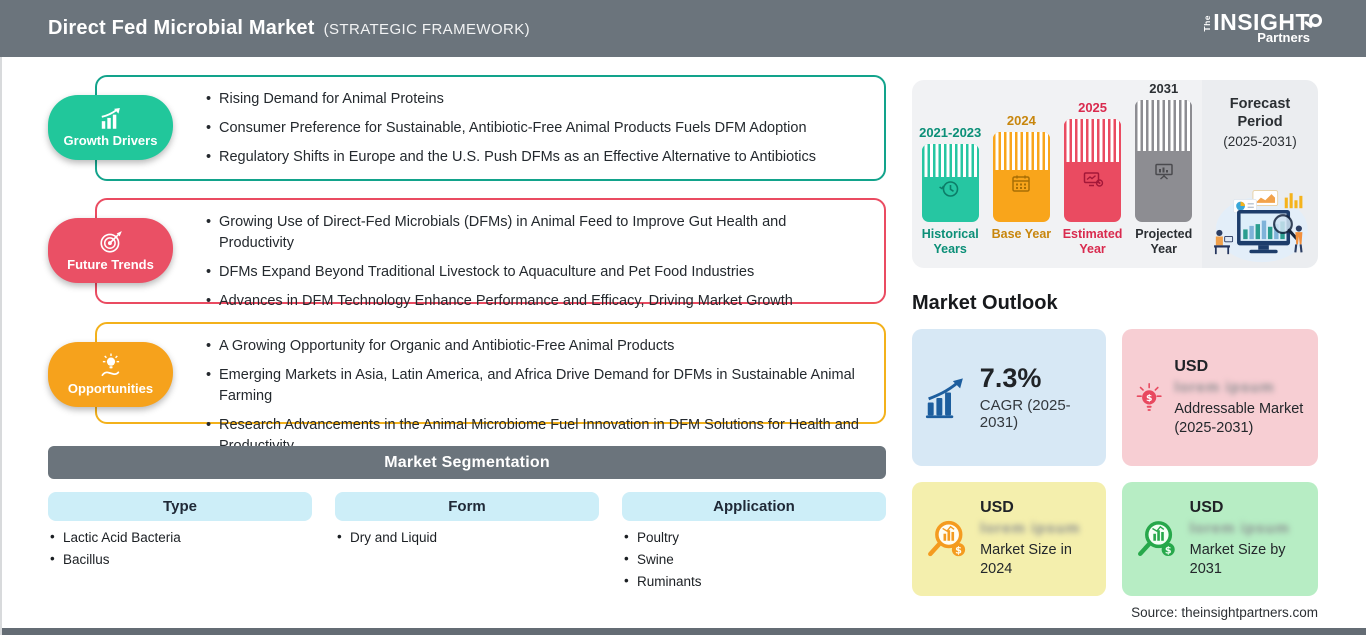 Image resolution: width=1366 pixels, height=635 pixels. I want to click on timeline-caption: Base Year, so click(1021, 234).